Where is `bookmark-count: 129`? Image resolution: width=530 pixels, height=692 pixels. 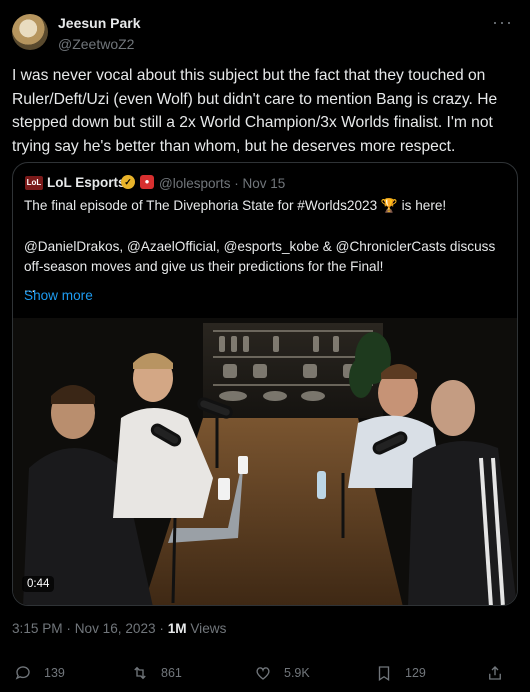 bookmark-count: 129 is located at coordinates (415, 673).